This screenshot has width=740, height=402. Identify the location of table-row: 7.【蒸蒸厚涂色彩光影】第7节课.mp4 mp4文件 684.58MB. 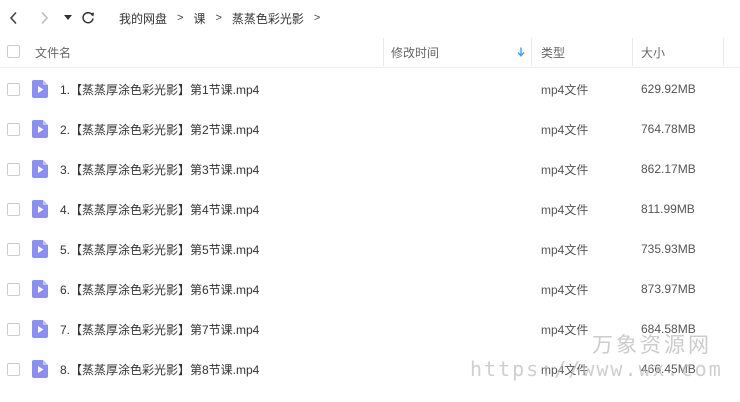
(370, 329).